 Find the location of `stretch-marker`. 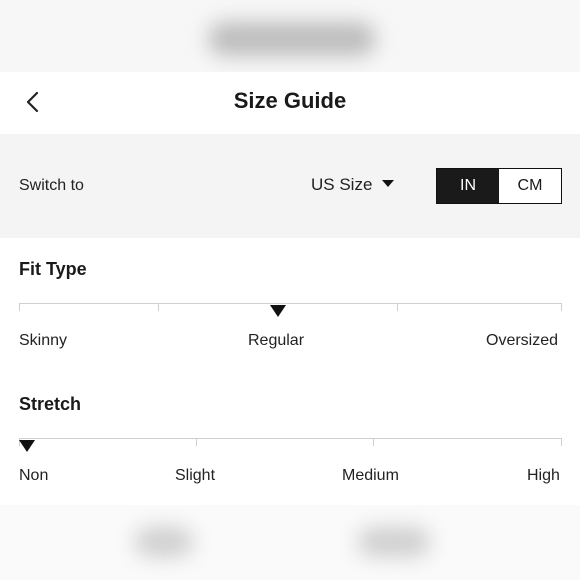

stretch-marker is located at coordinates (27, 446).